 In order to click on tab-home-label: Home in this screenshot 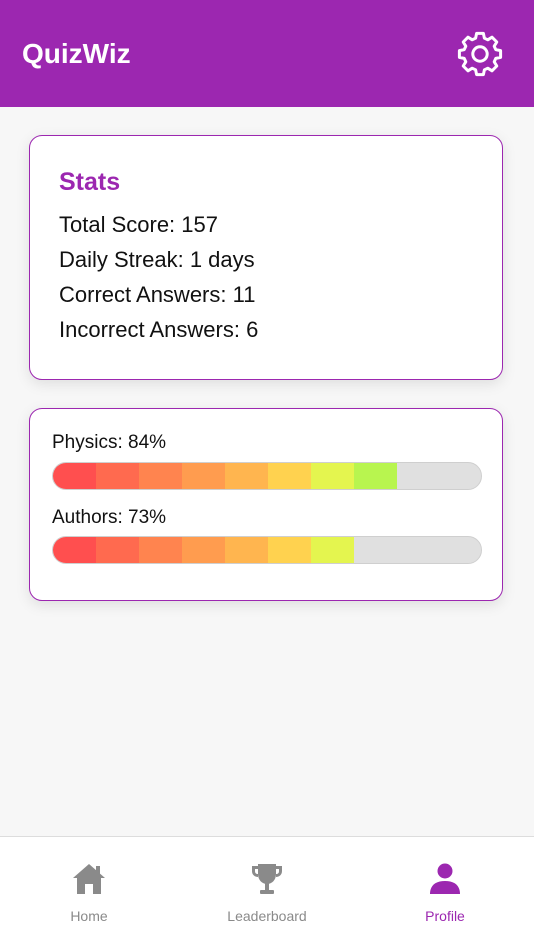, I will do `click(89, 916)`.